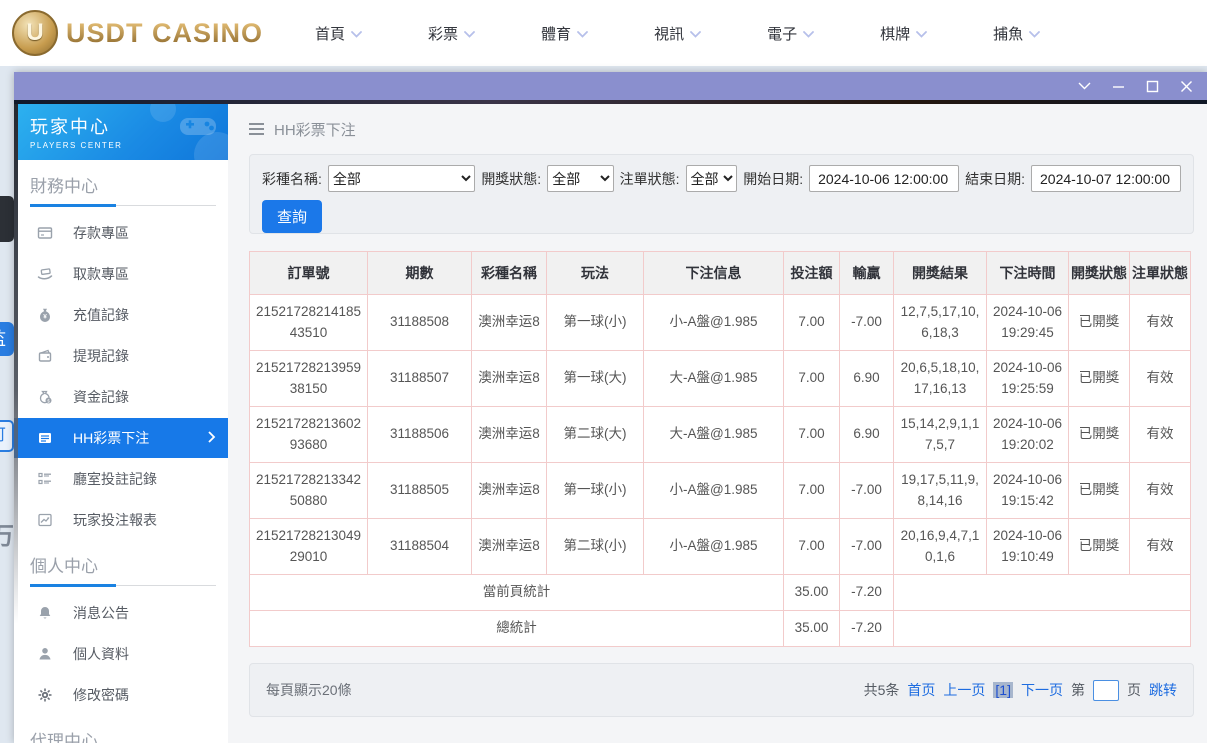 The width and height of the screenshot is (1207, 743). What do you see at coordinates (44, 438) in the screenshot?
I see `lottery-doc-icon` at bounding box center [44, 438].